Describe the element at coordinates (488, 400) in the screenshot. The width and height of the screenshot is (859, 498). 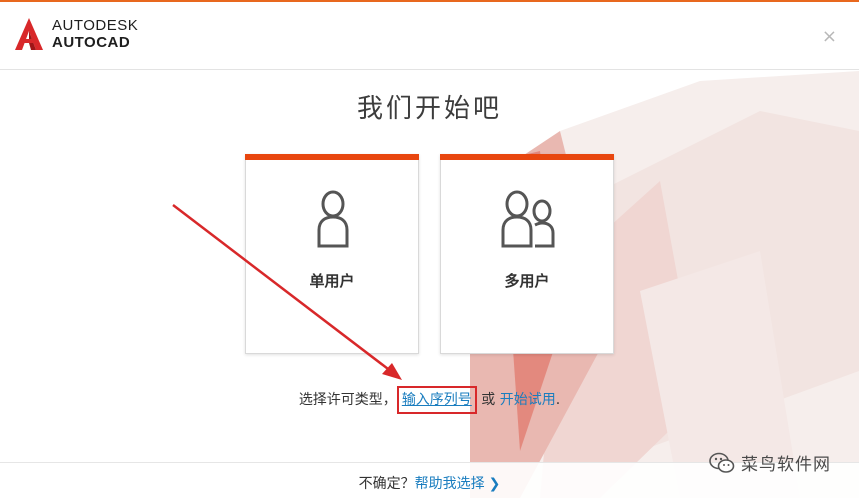
I see `or-text: 或` at that location.